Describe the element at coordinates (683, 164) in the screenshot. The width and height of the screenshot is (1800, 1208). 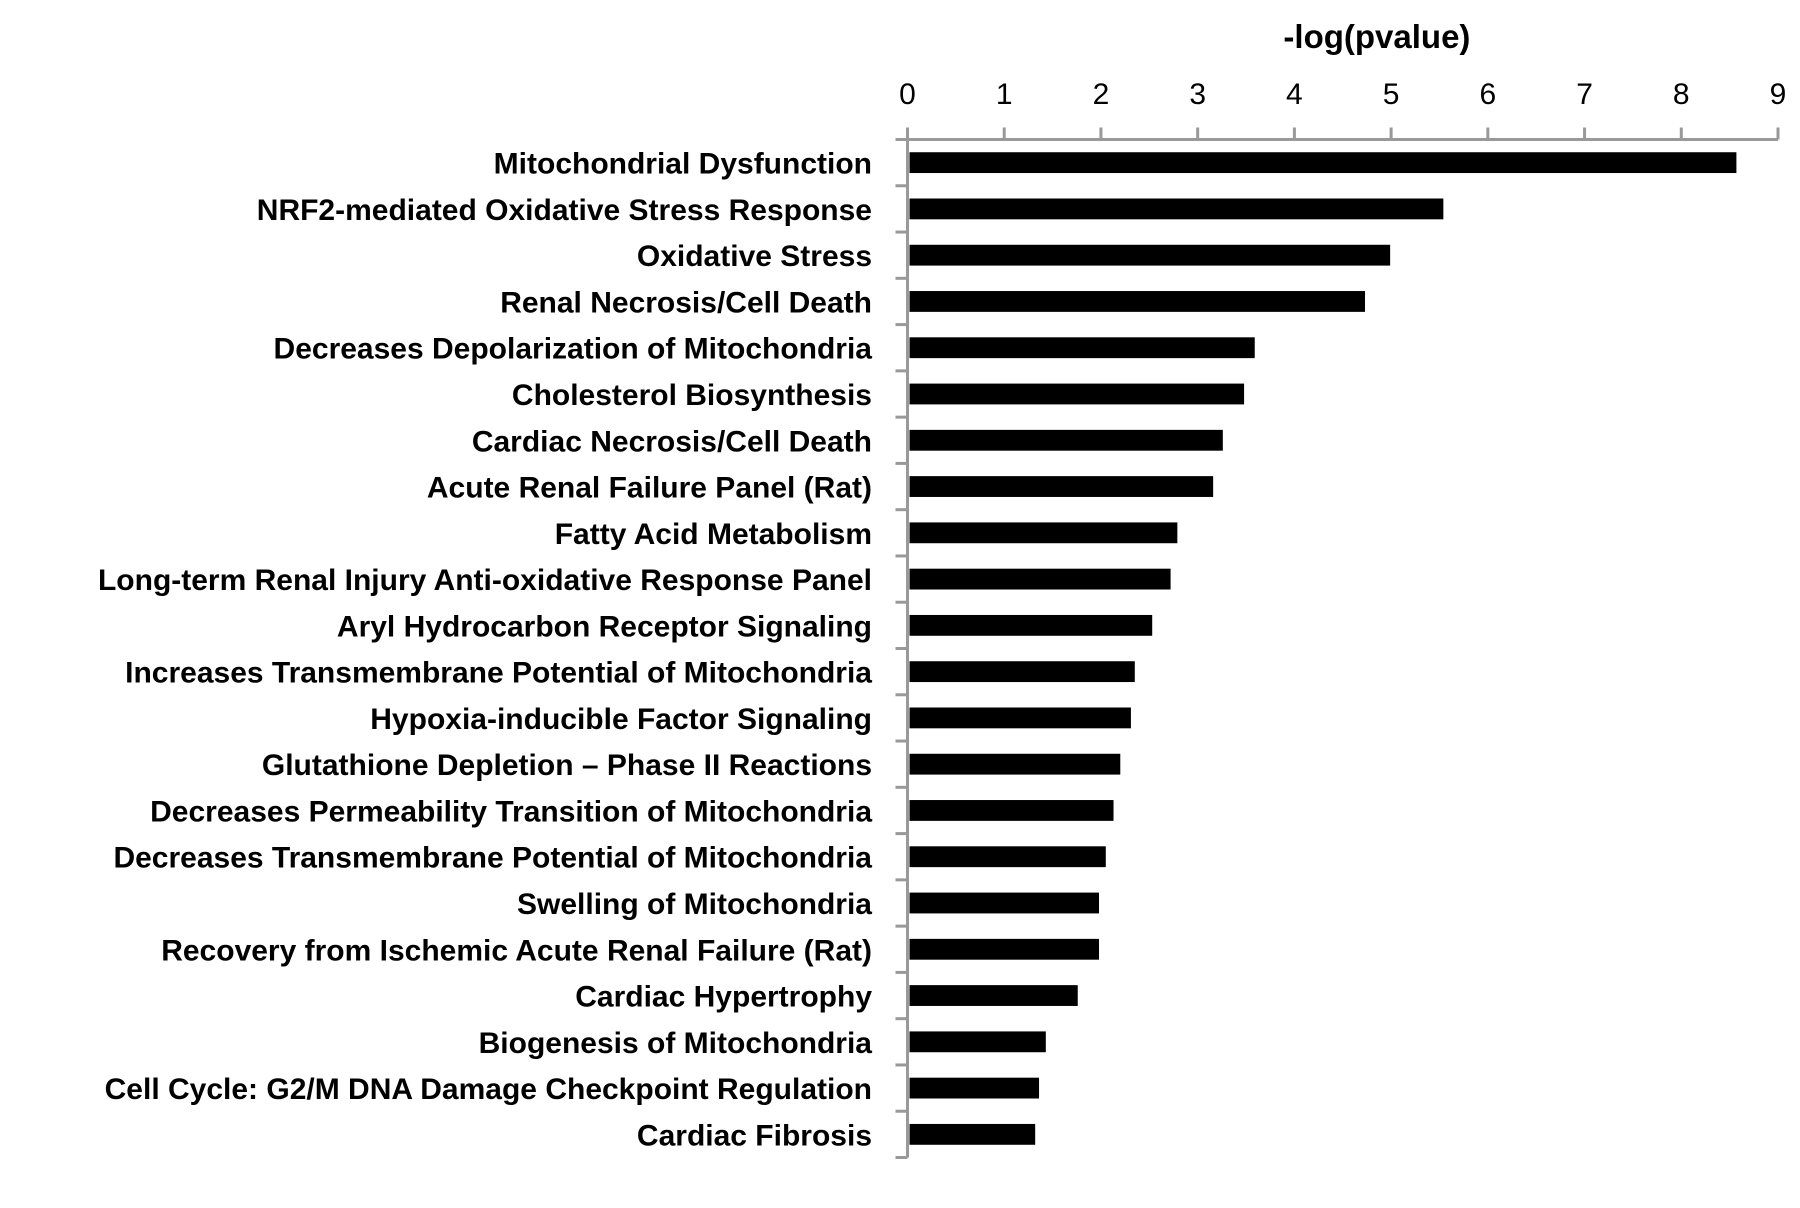
I see `category-label: Mitochondrial Dysfunction` at that location.